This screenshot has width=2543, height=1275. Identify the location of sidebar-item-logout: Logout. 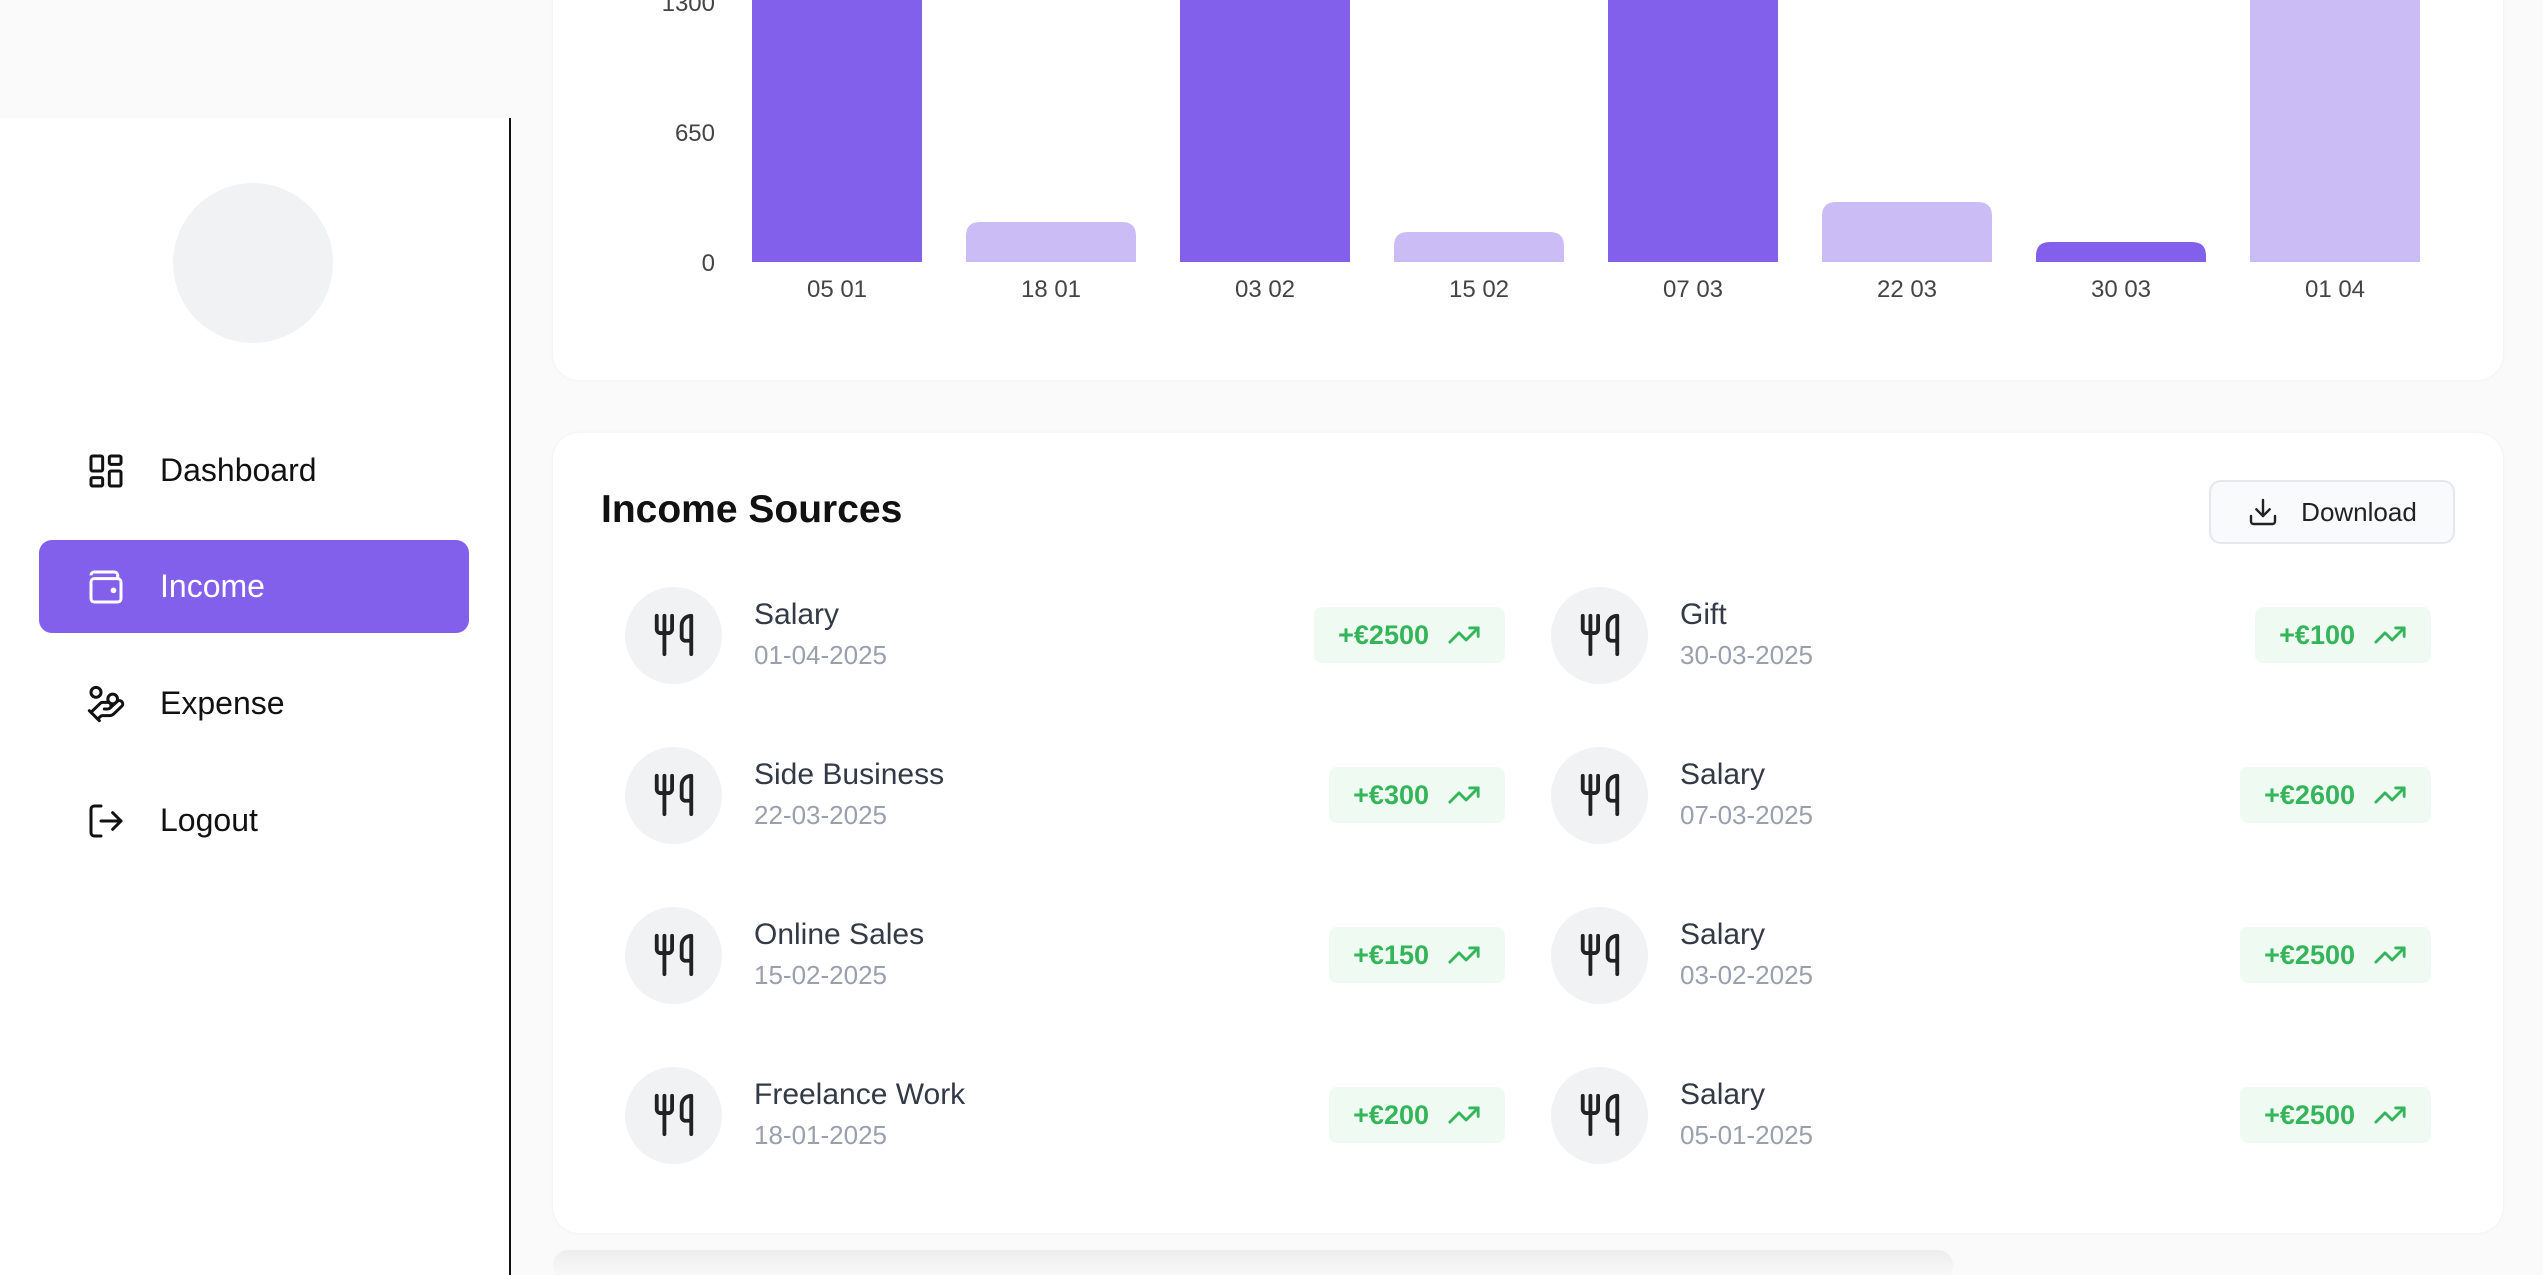
(254, 820).